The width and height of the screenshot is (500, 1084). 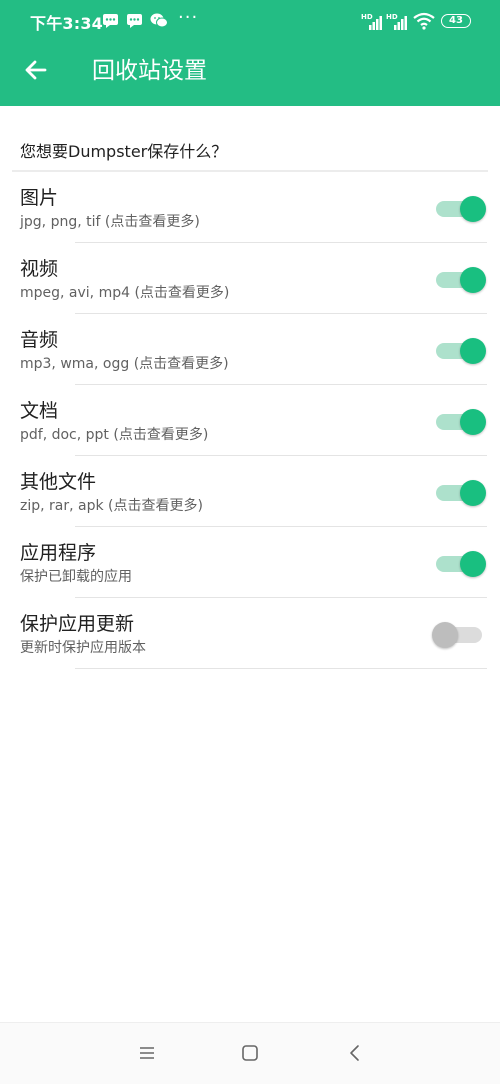 I want to click on setting-title: 音频, so click(x=39, y=340).